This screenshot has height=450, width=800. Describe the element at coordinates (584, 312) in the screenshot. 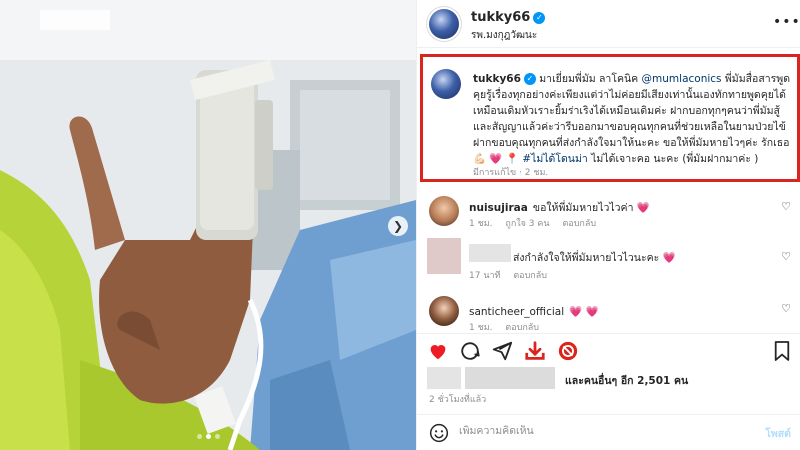

I see `comment-text: 💗 💗` at that location.